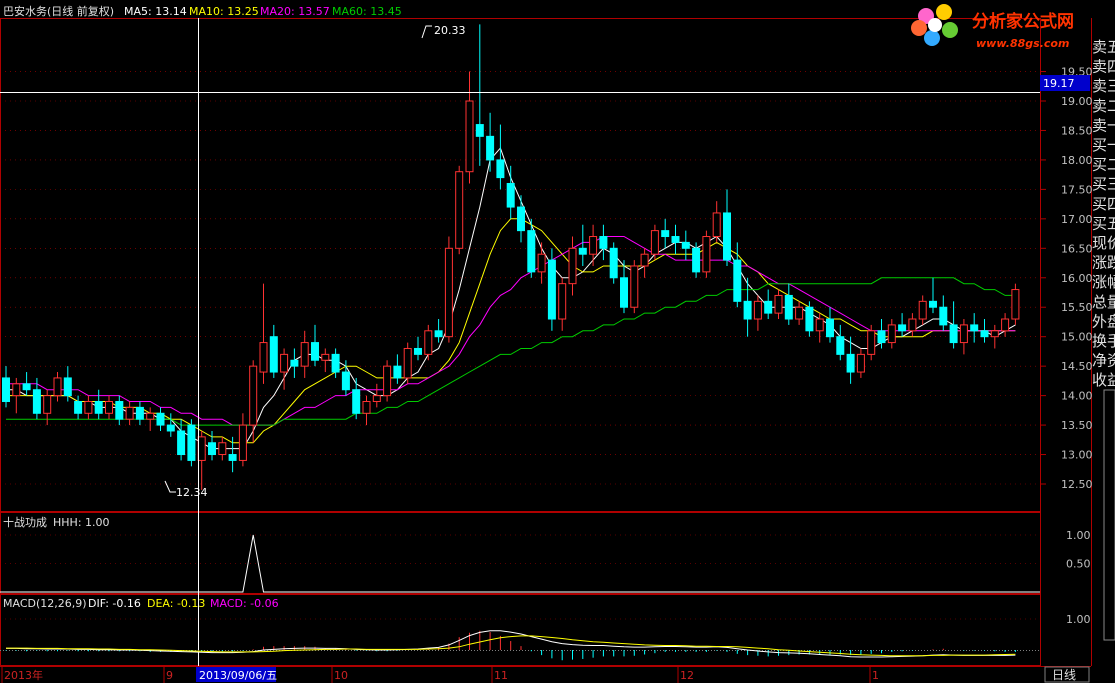  What do you see at coordinates (23, 675) in the screenshot?
I see `date-tick-label: 2013年` at bounding box center [23, 675].